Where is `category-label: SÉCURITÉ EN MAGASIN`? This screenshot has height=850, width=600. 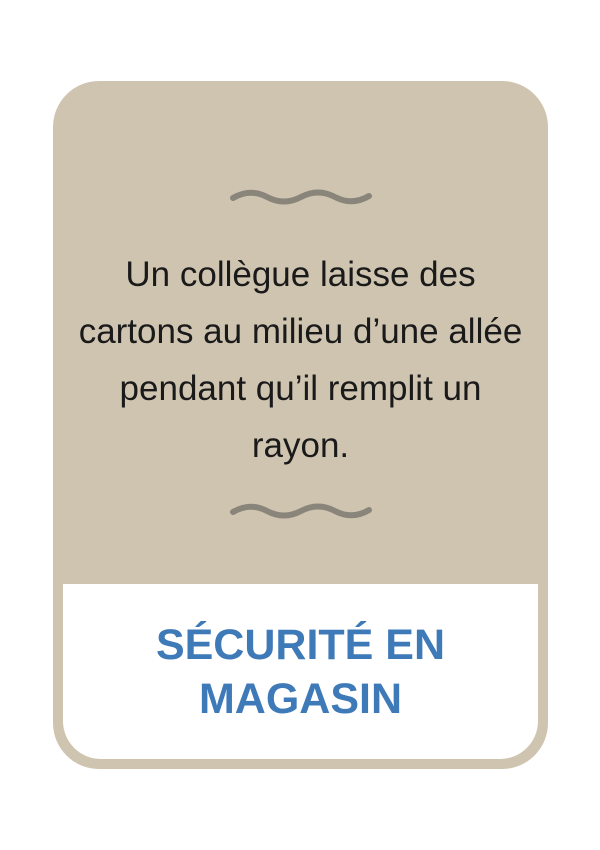
category-label: SÉCURITÉ EN MAGASIN is located at coordinates (300, 672).